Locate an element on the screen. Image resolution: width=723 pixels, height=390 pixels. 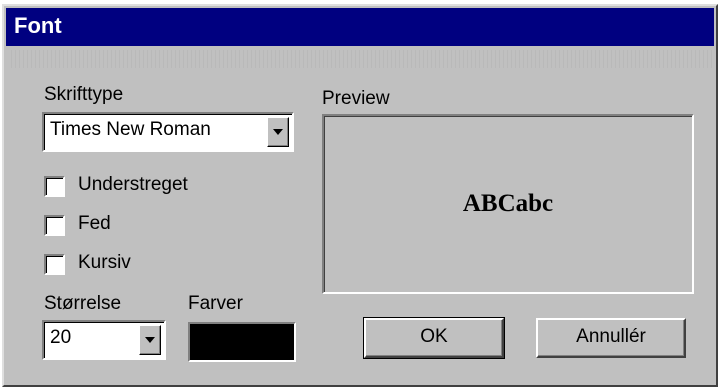
font-type-dropdown-button is located at coordinates (278, 132).